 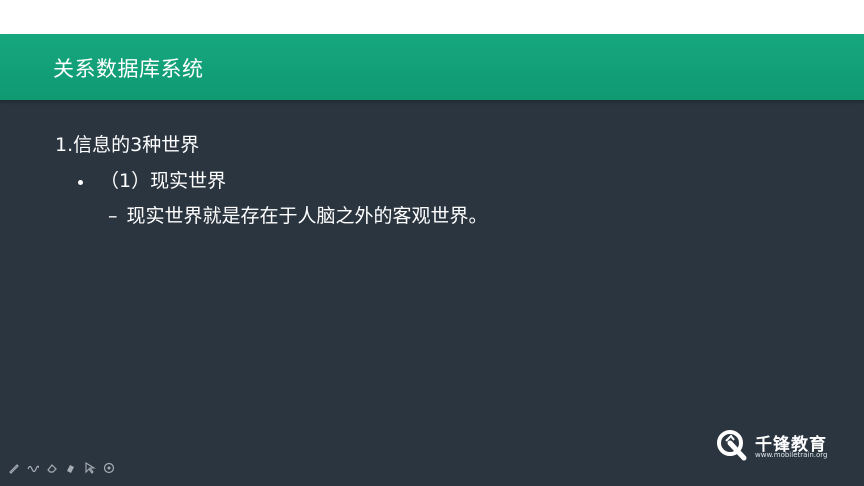 I want to click on pen-icon, so click(x=14, y=468).